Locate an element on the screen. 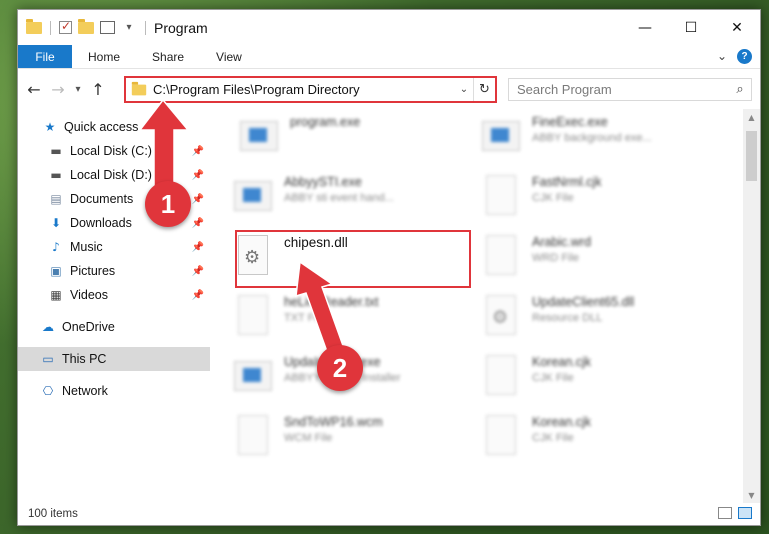  file-name: Korean.cjk is located at coordinates (562, 362).